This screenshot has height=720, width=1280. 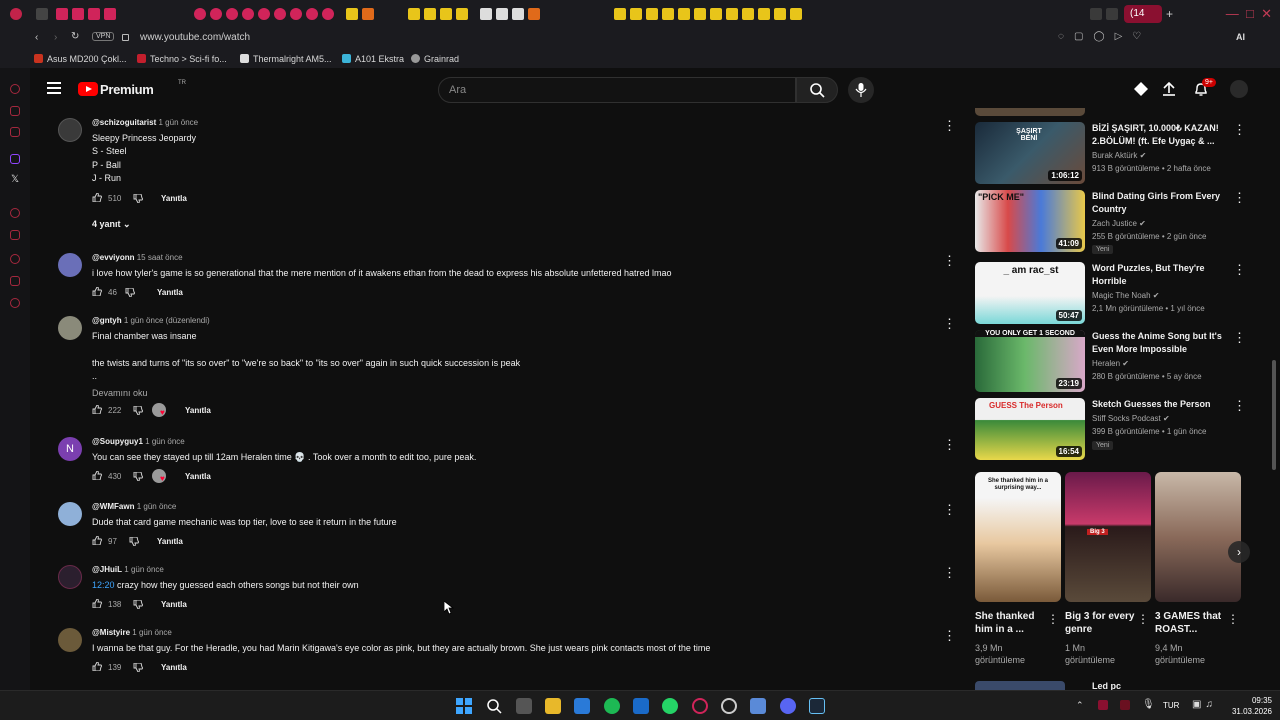 I want to click on discord-icon, so click(x=788, y=706).